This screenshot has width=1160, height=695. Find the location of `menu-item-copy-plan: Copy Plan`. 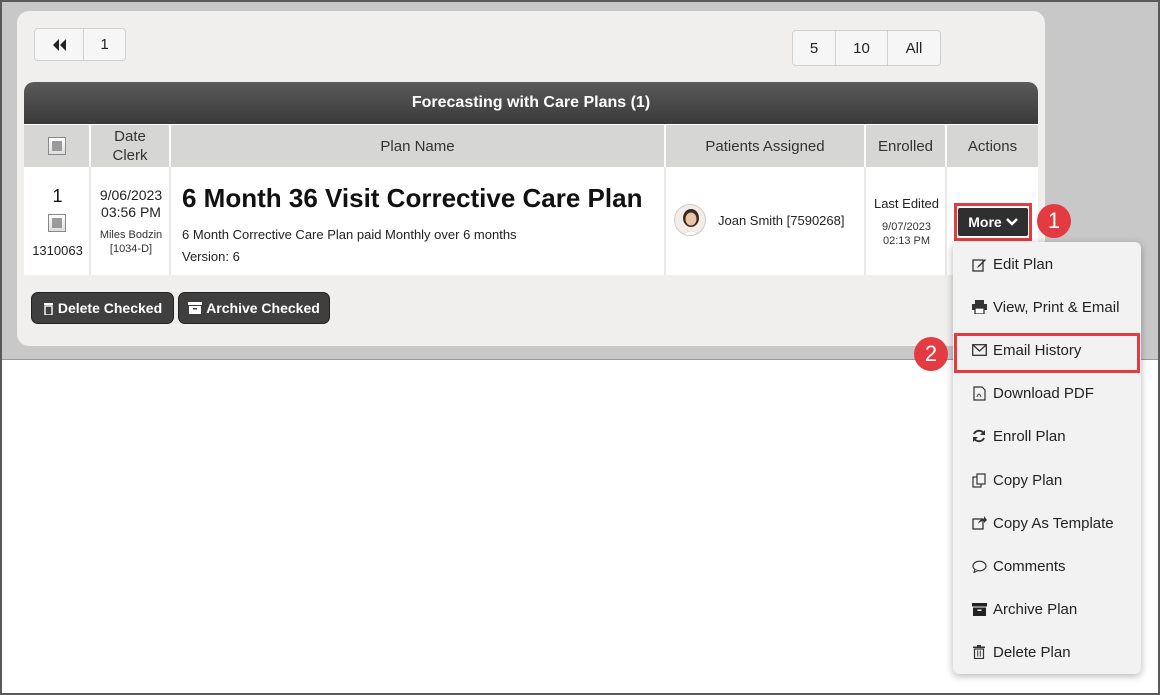

menu-item-copy-plan: Copy Plan is located at coordinates (1047, 480).